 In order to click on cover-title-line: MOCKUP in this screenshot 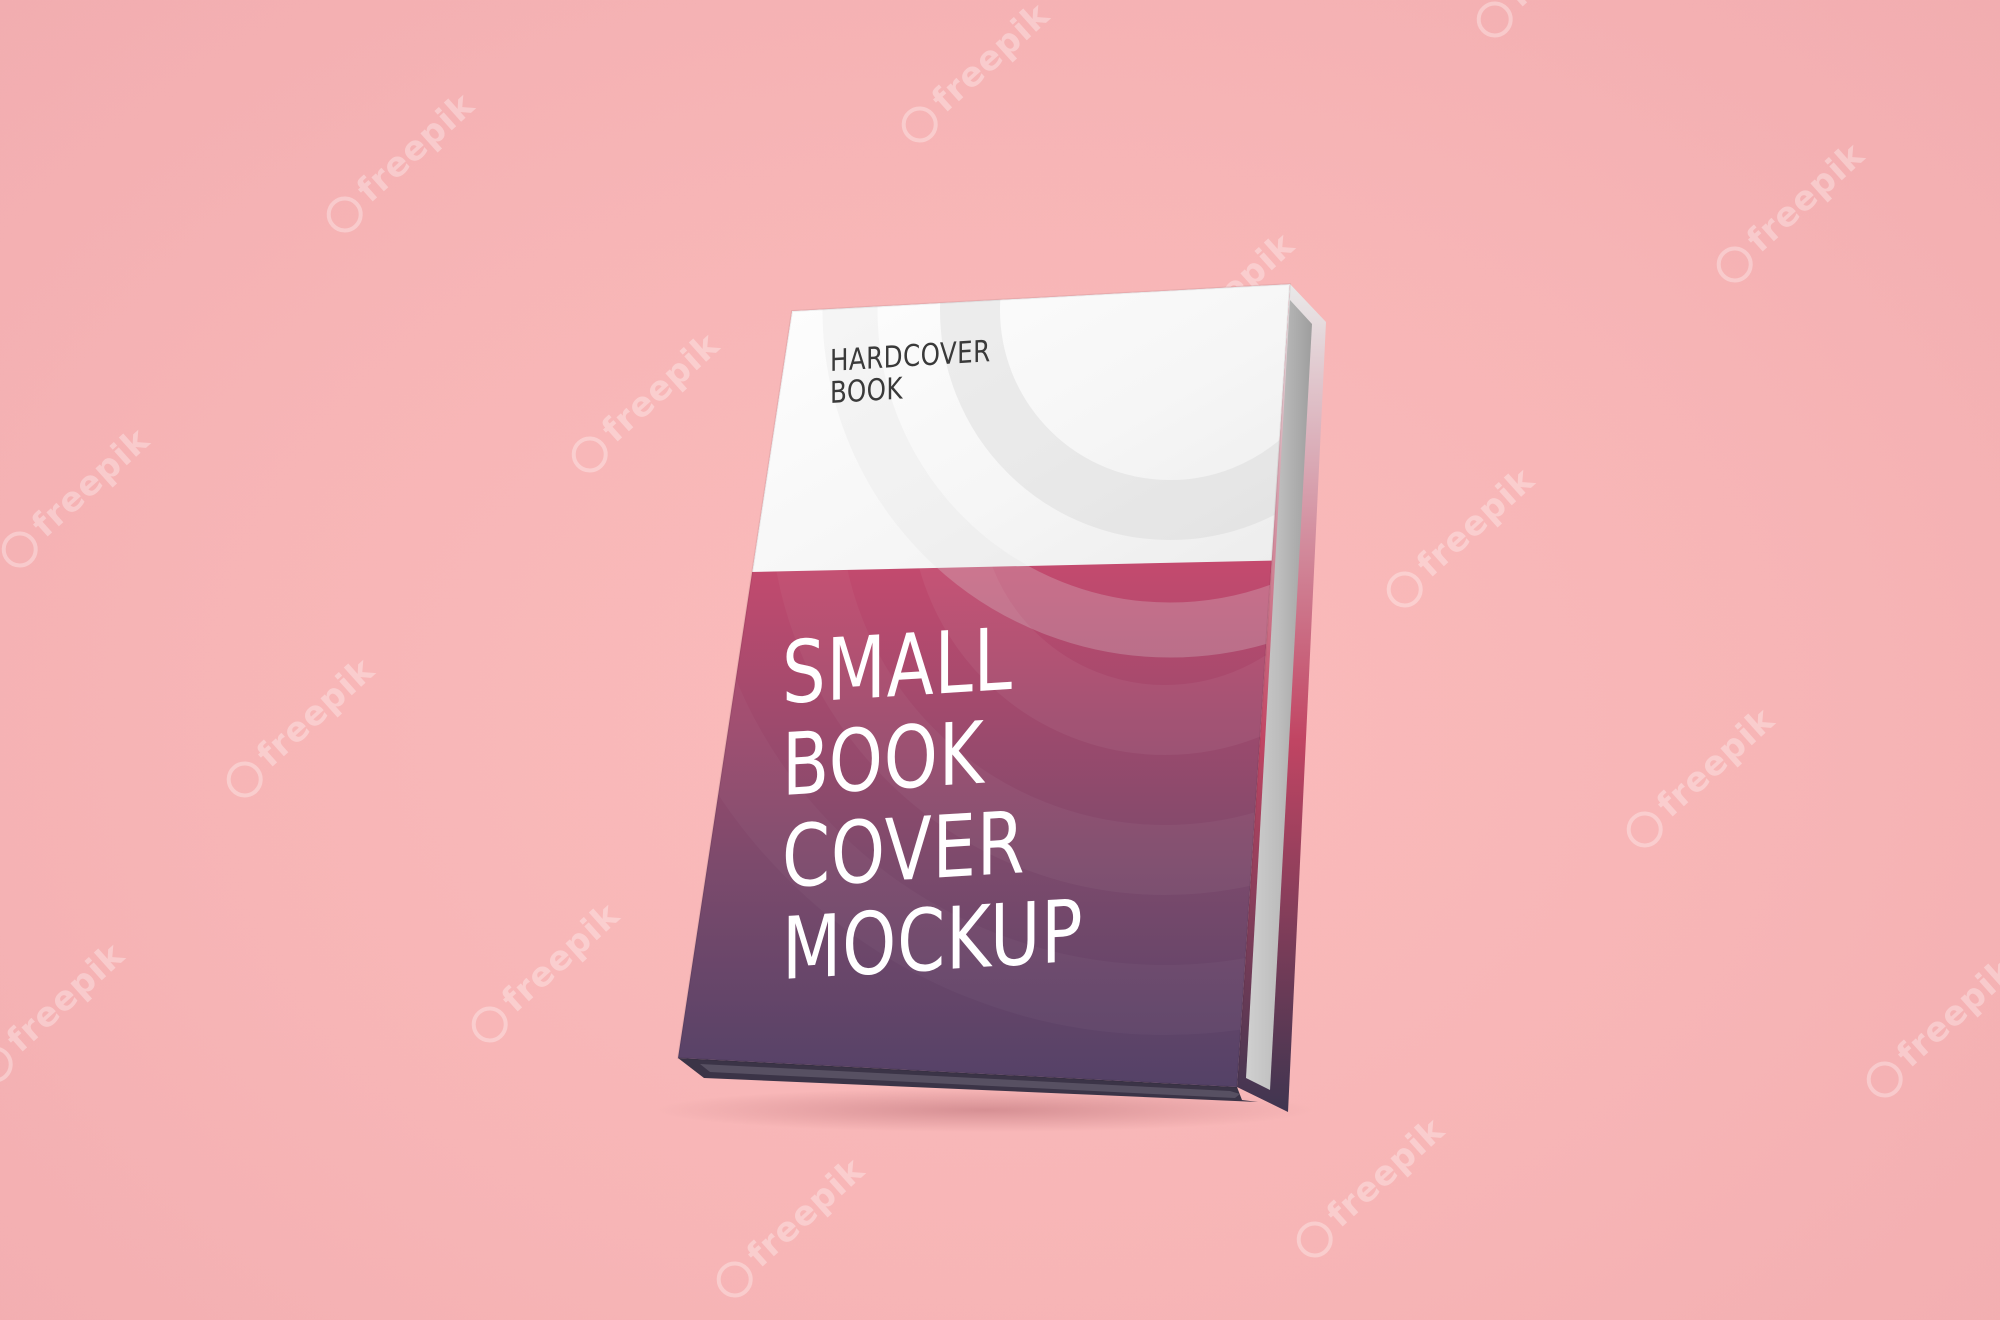, I will do `click(933, 940)`.